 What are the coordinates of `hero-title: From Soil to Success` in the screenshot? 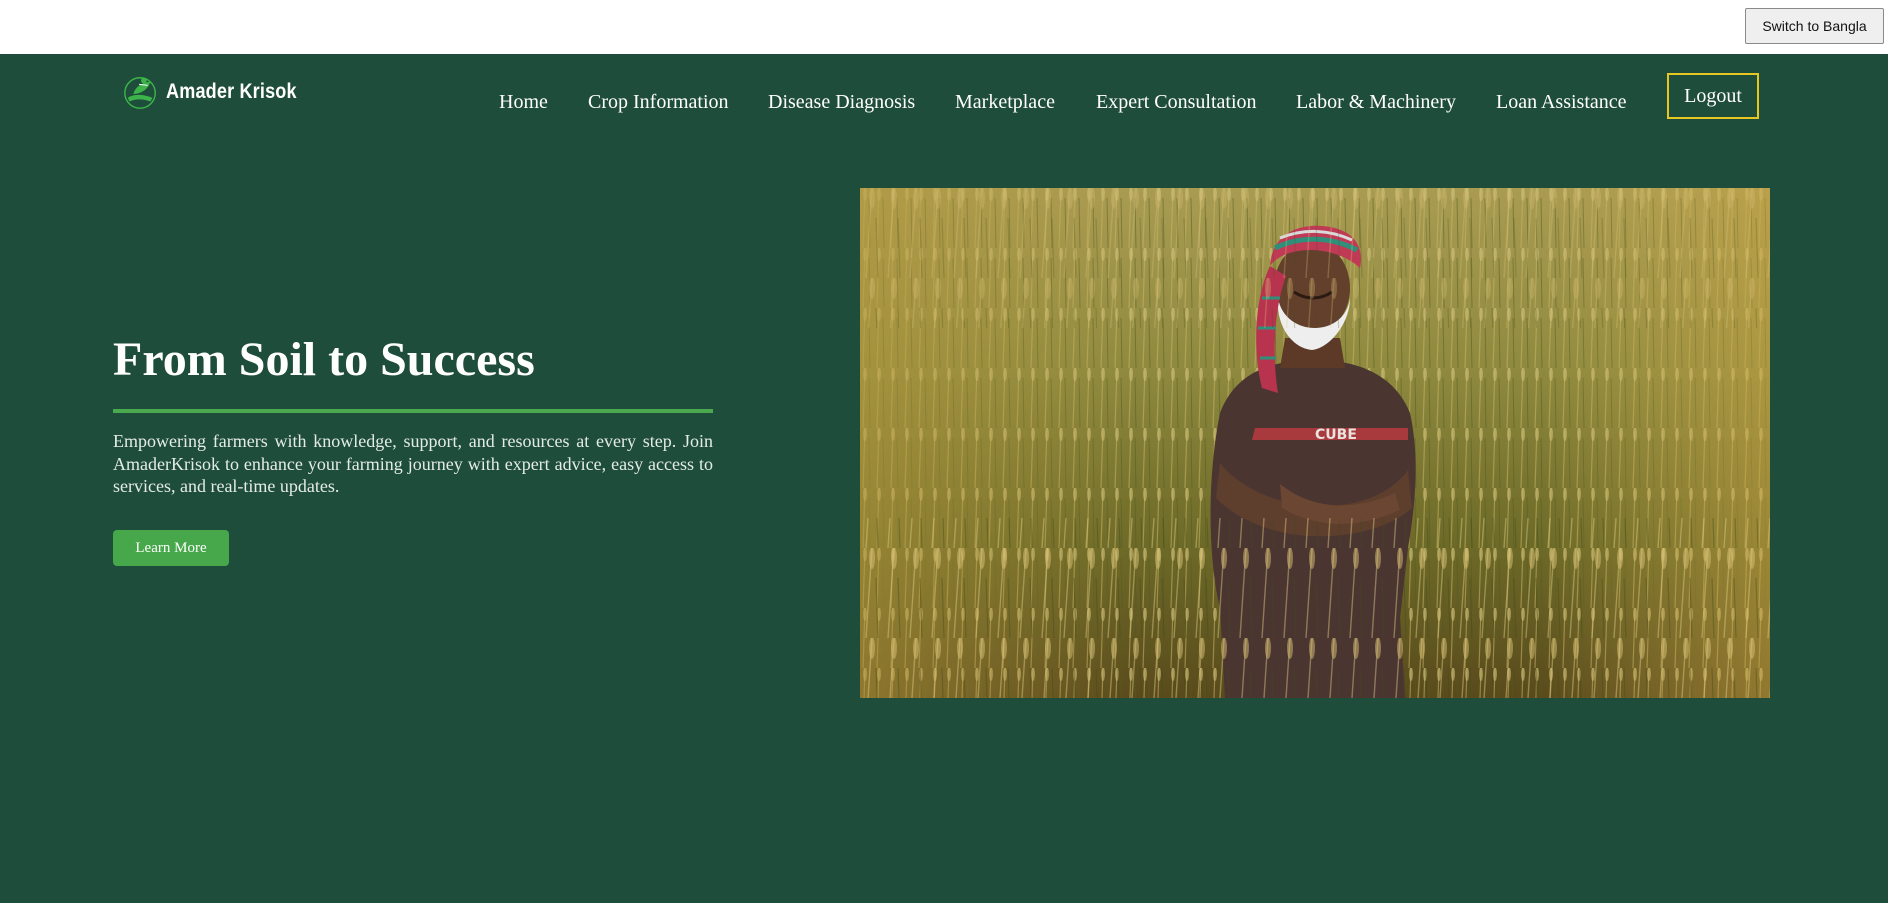 It's located at (324, 359).